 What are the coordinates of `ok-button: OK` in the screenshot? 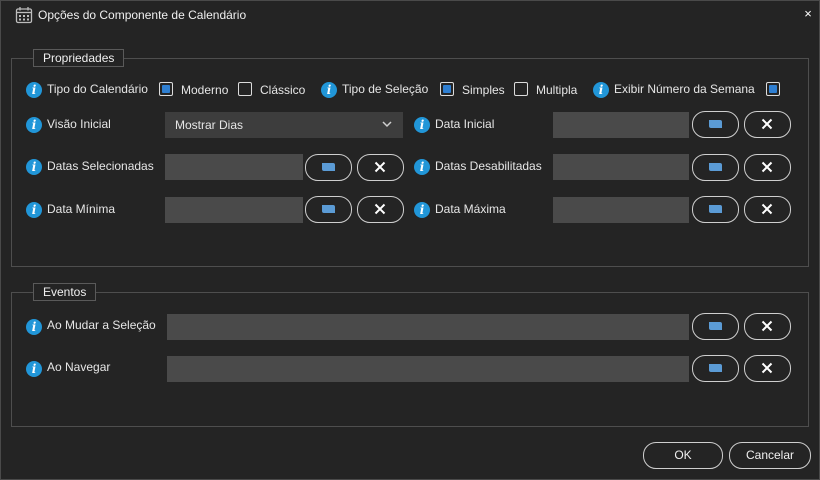 It's located at (683, 455).